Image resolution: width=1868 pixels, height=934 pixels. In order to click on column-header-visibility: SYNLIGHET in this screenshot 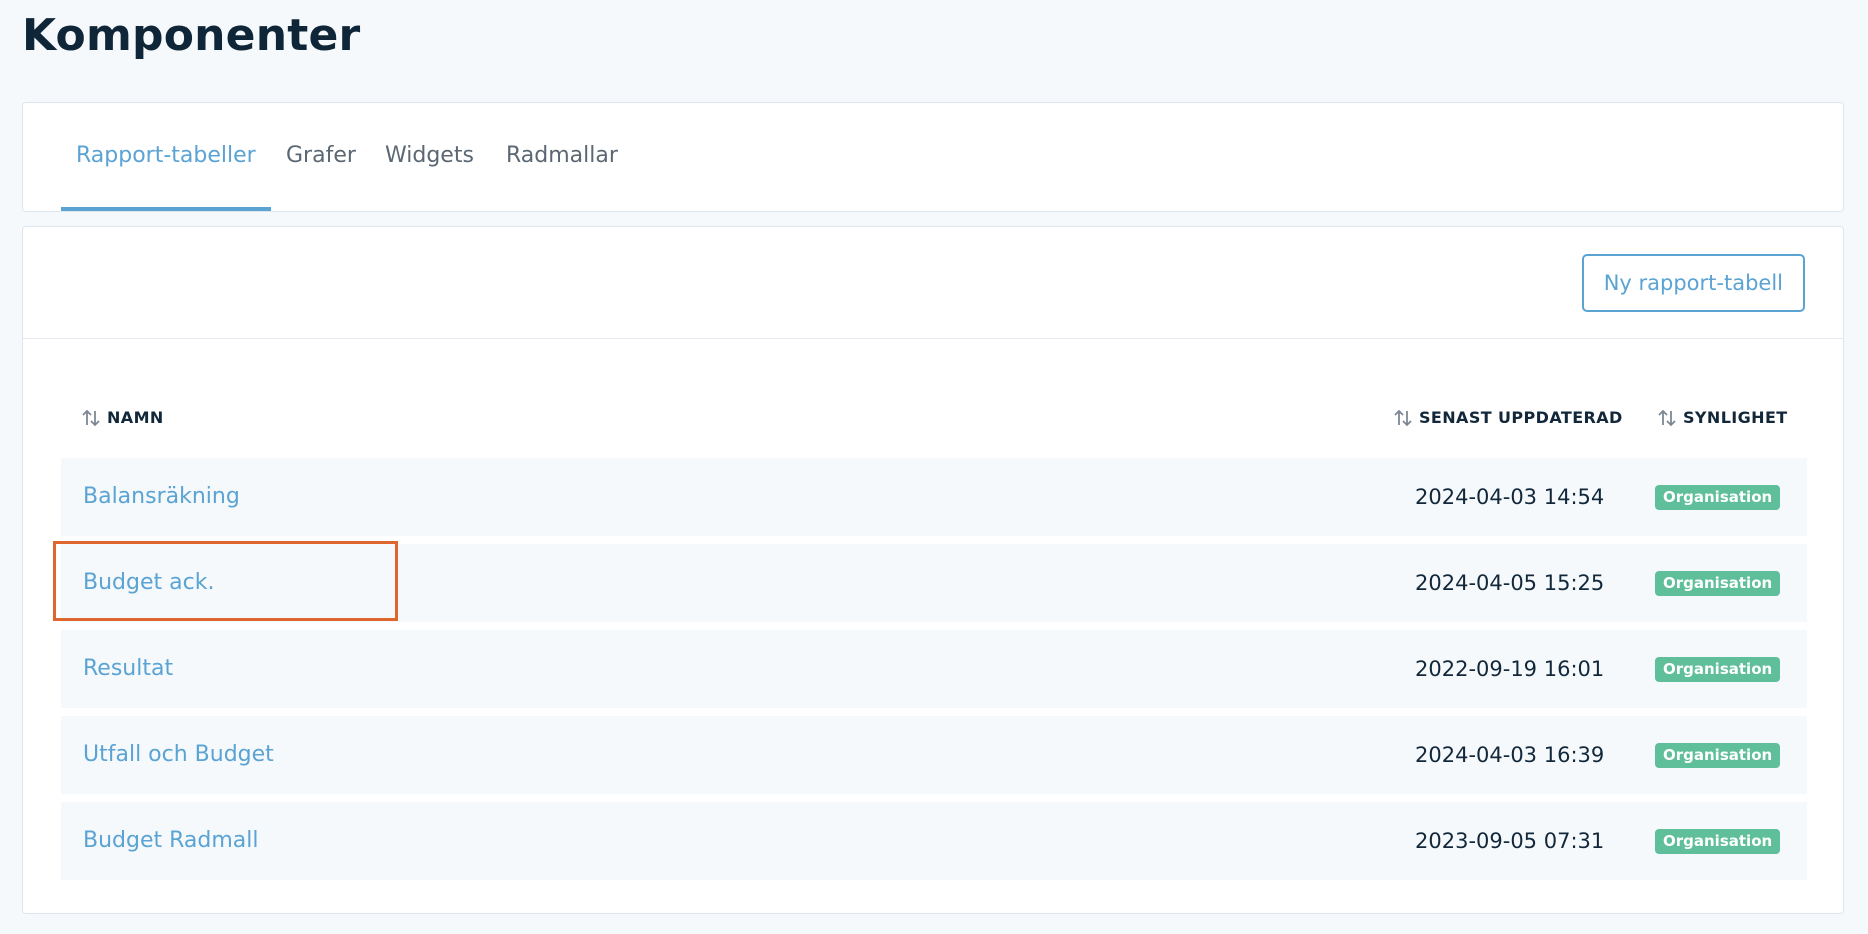, I will do `click(1722, 418)`.